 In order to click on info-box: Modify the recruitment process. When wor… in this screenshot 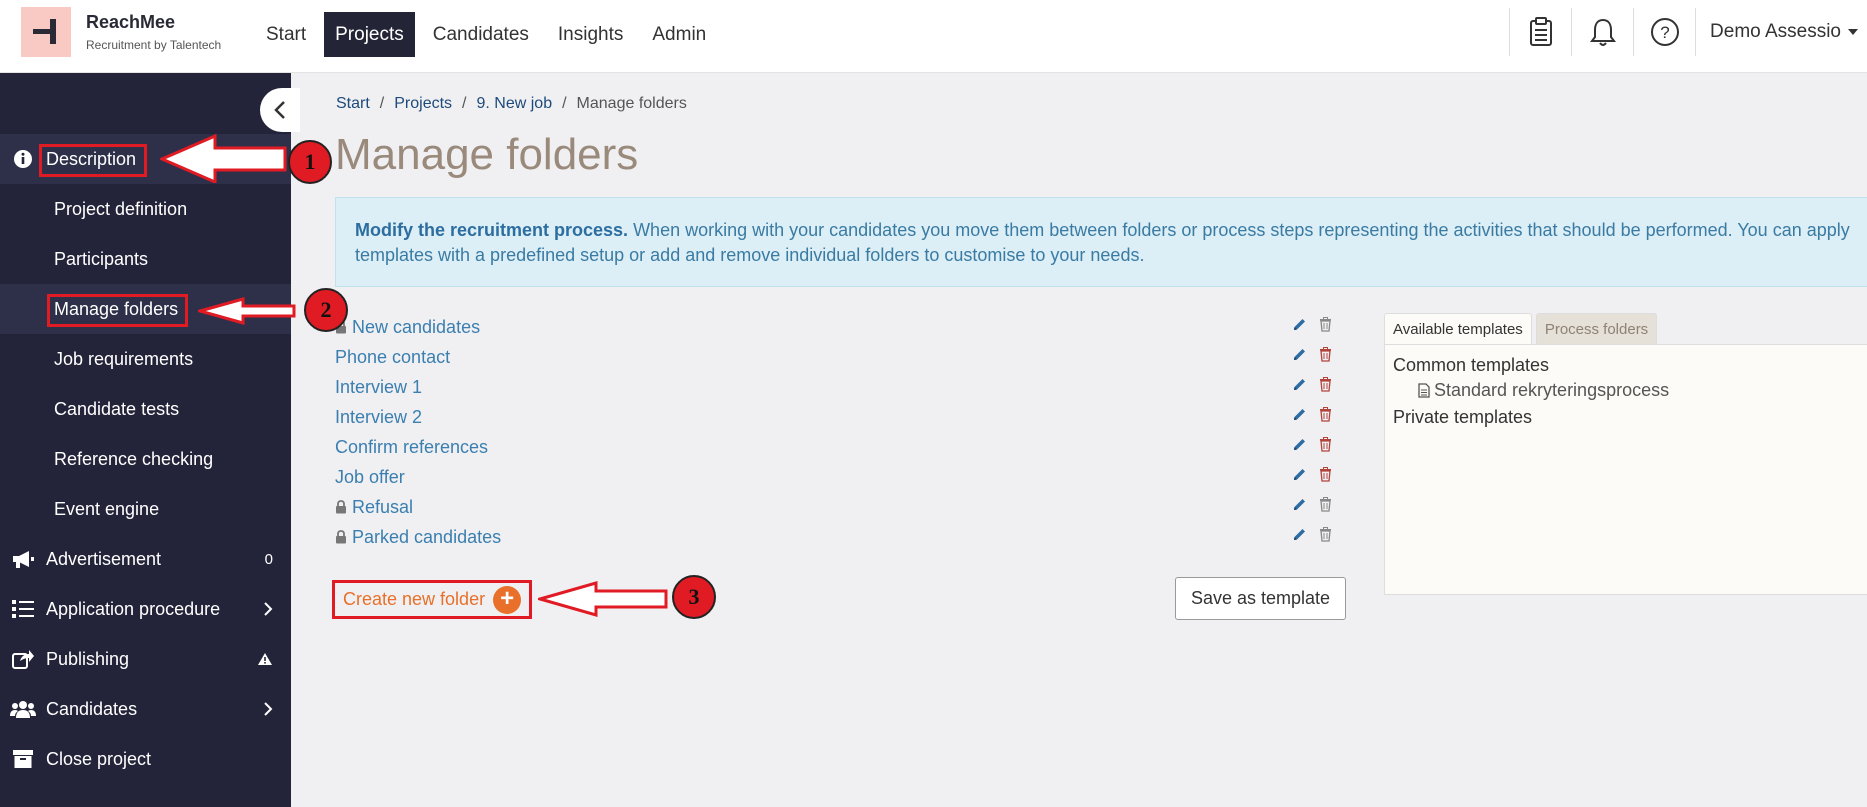, I will do `click(1101, 242)`.